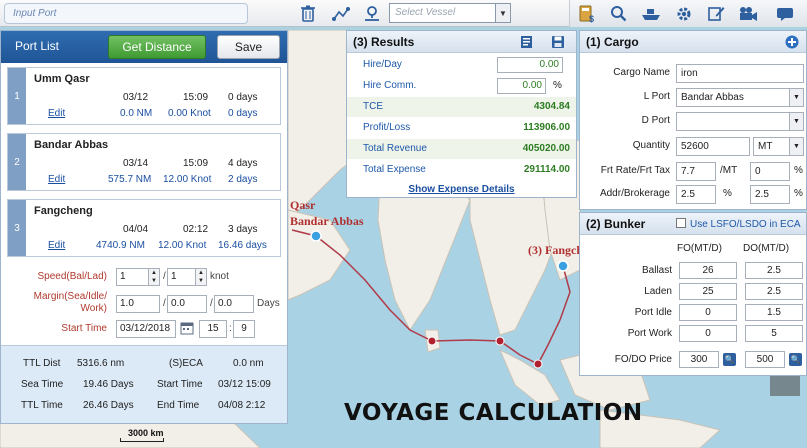 This screenshot has height=448, width=807. I want to click on get-distance-button: Get Distance, so click(157, 47).